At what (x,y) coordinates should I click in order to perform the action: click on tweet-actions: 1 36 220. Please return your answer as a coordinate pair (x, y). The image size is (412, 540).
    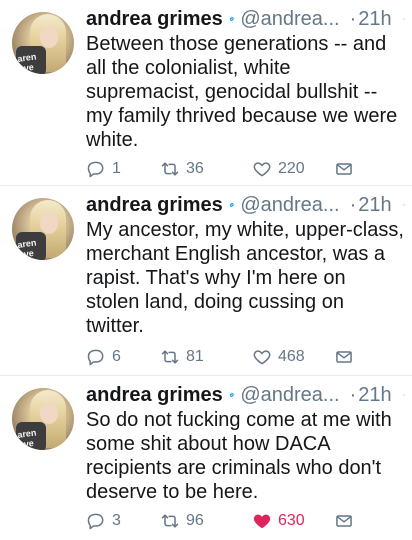
    Looking at the image, I should click on (246, 169).